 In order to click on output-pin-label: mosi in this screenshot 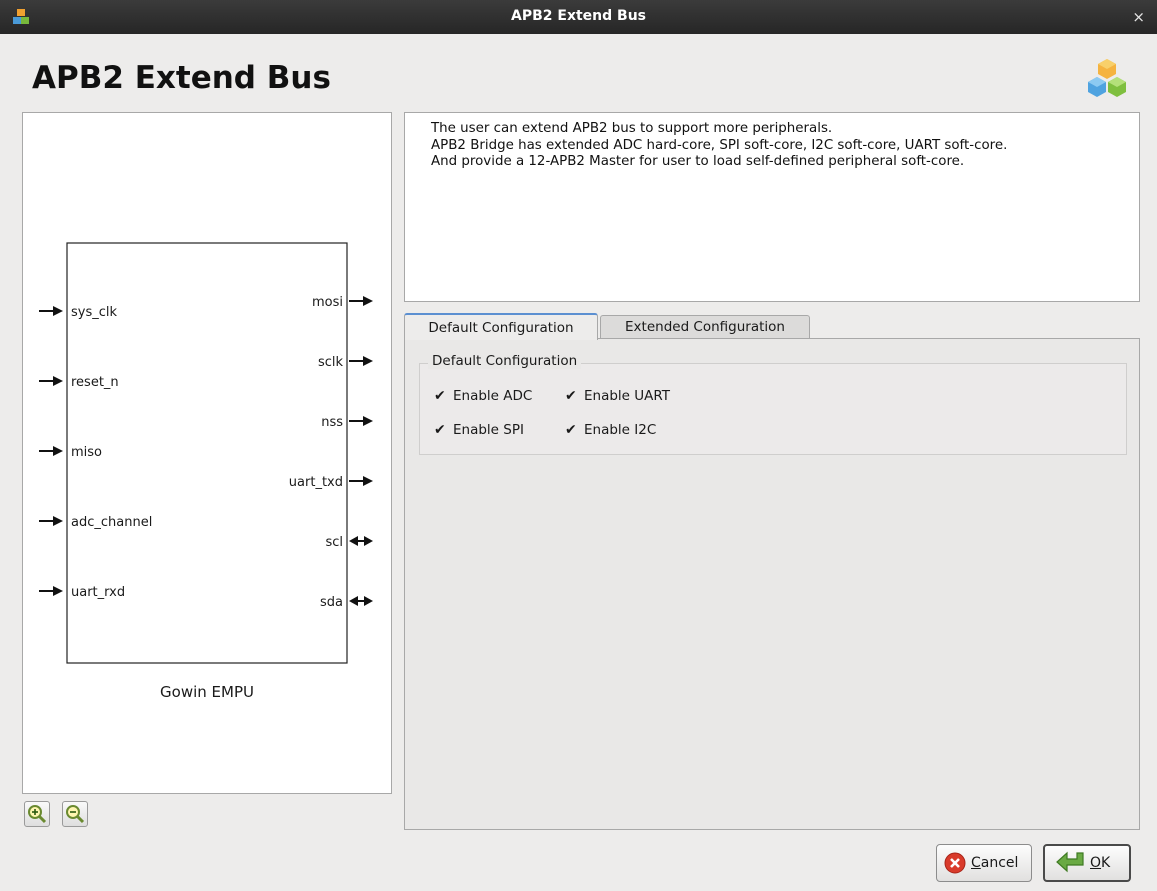, I will do `click(327, 302)`.